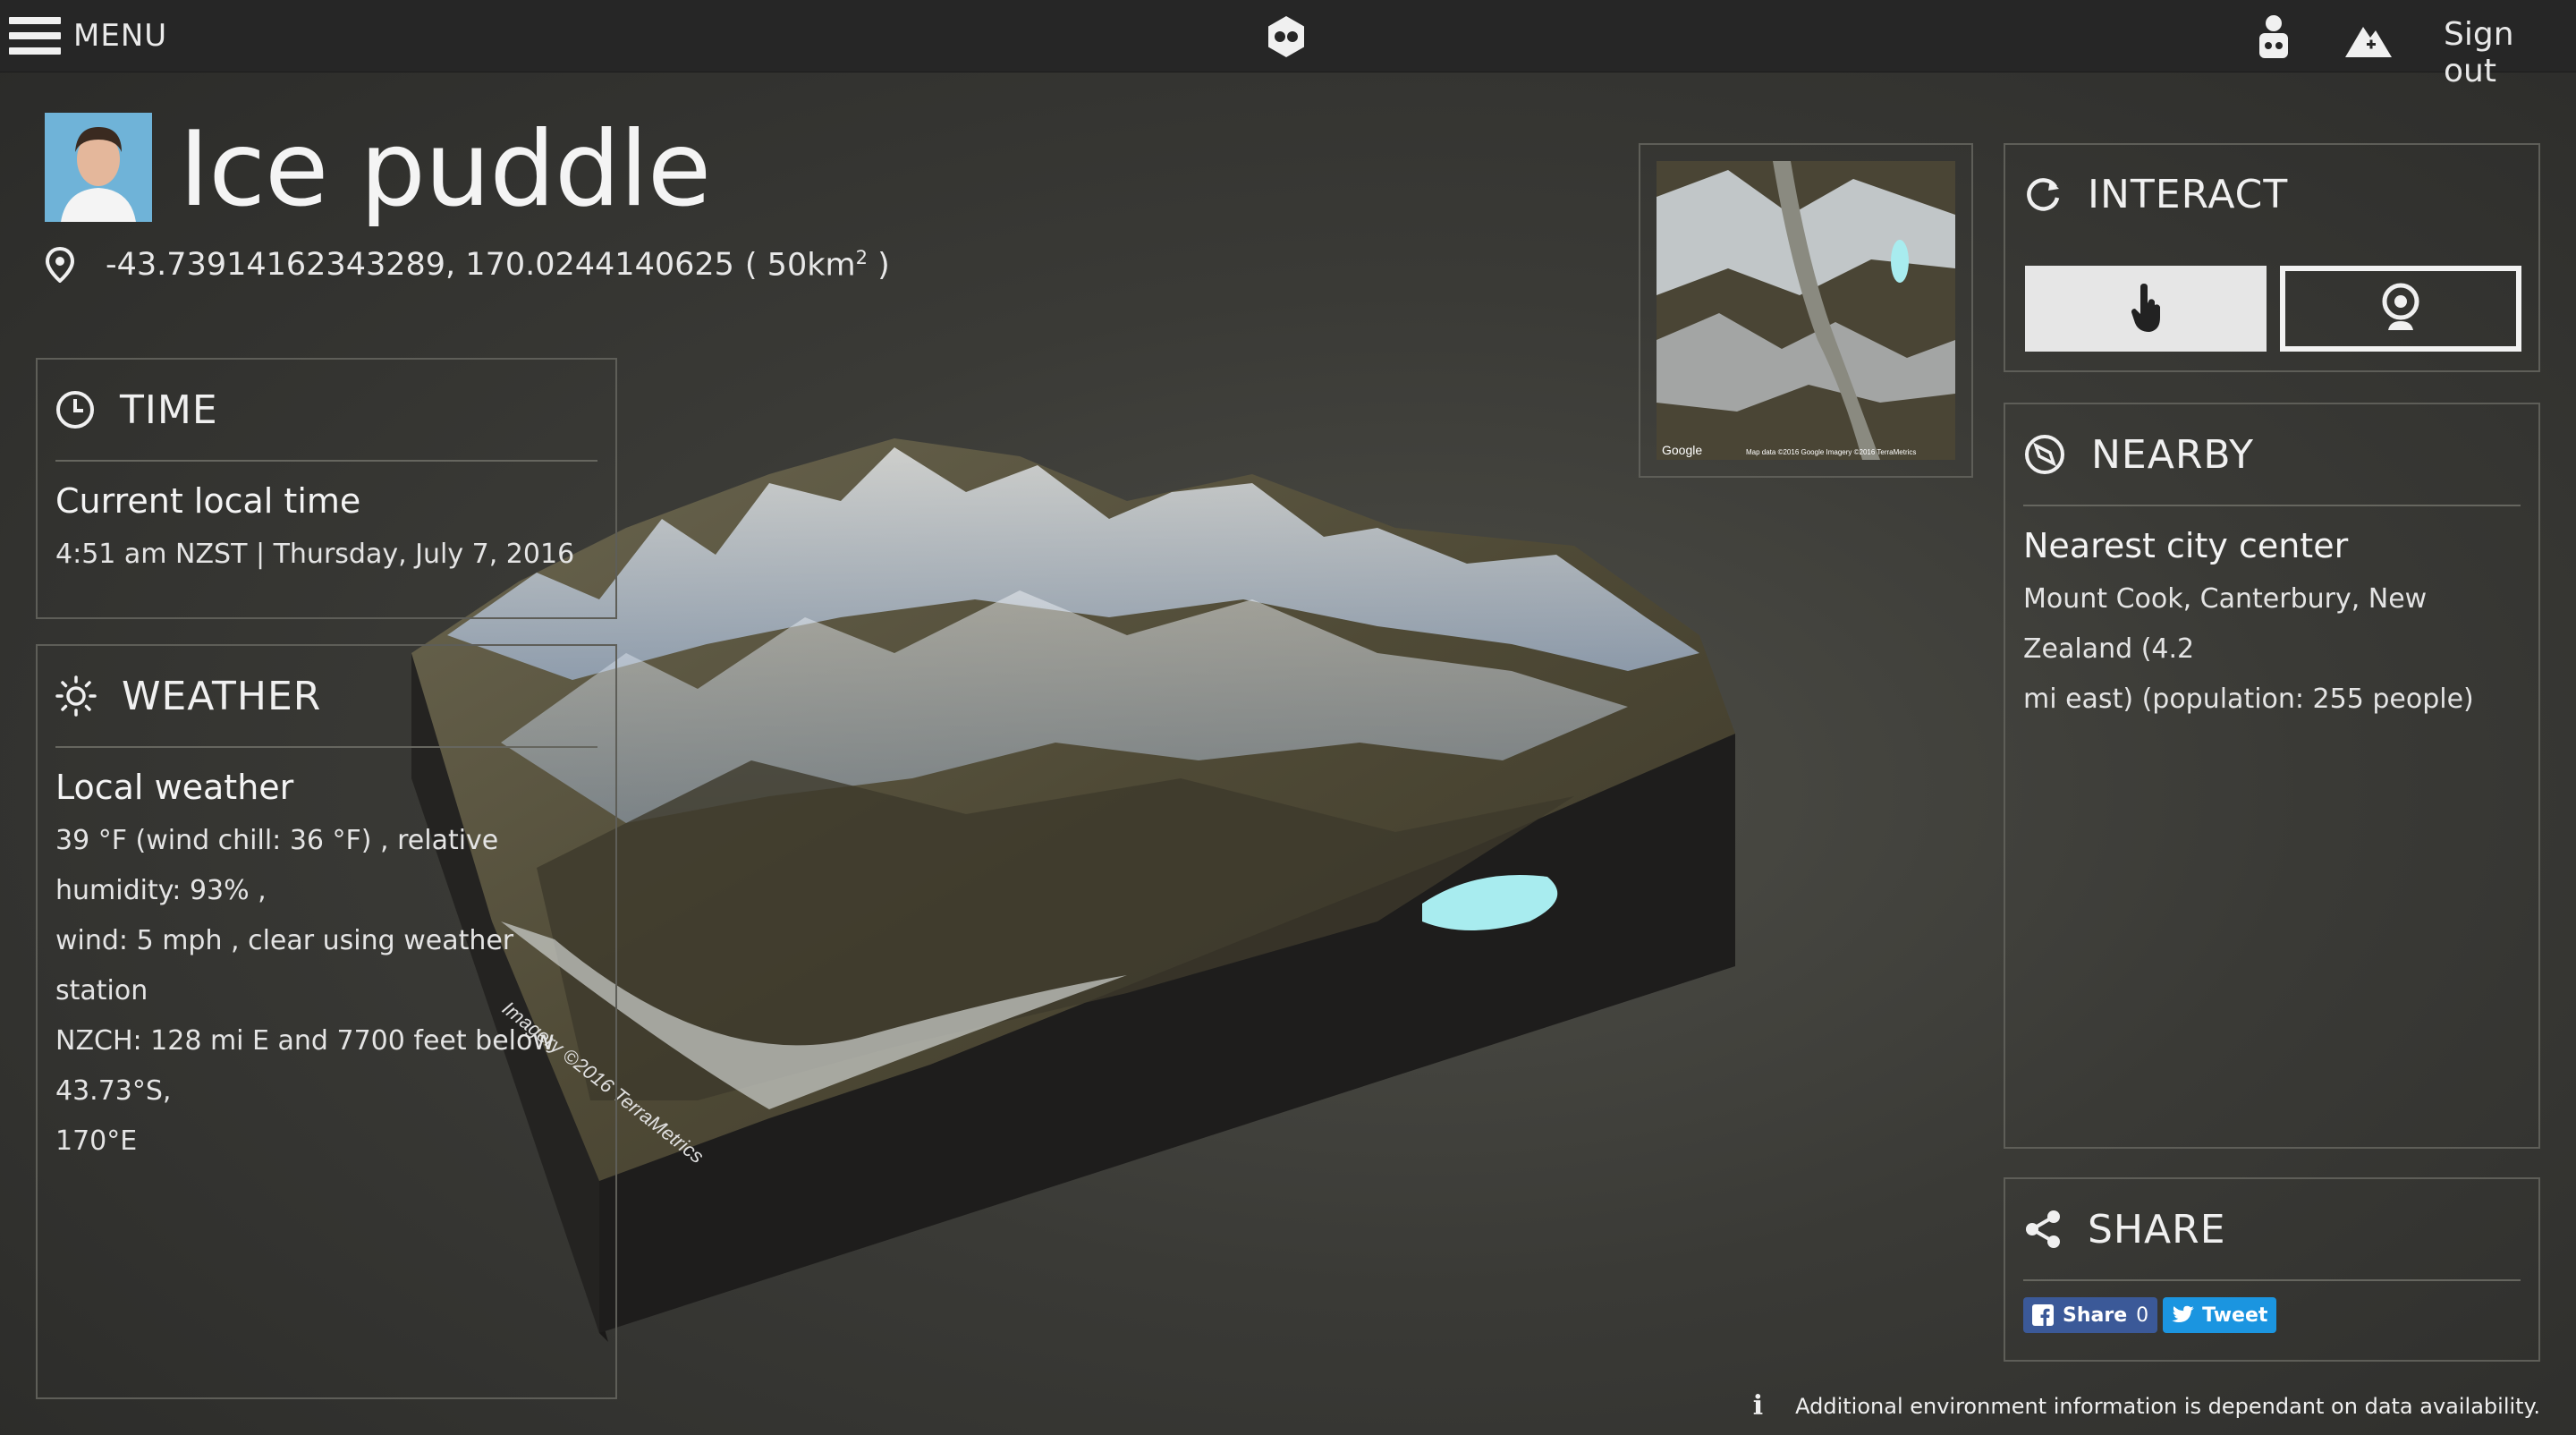 The height and width of the screenshot is (1435, 2576). Describe the element at coordinates (2186, 545) in the screenshot. I see `nearby-subheading: Nearest city center` at that location.